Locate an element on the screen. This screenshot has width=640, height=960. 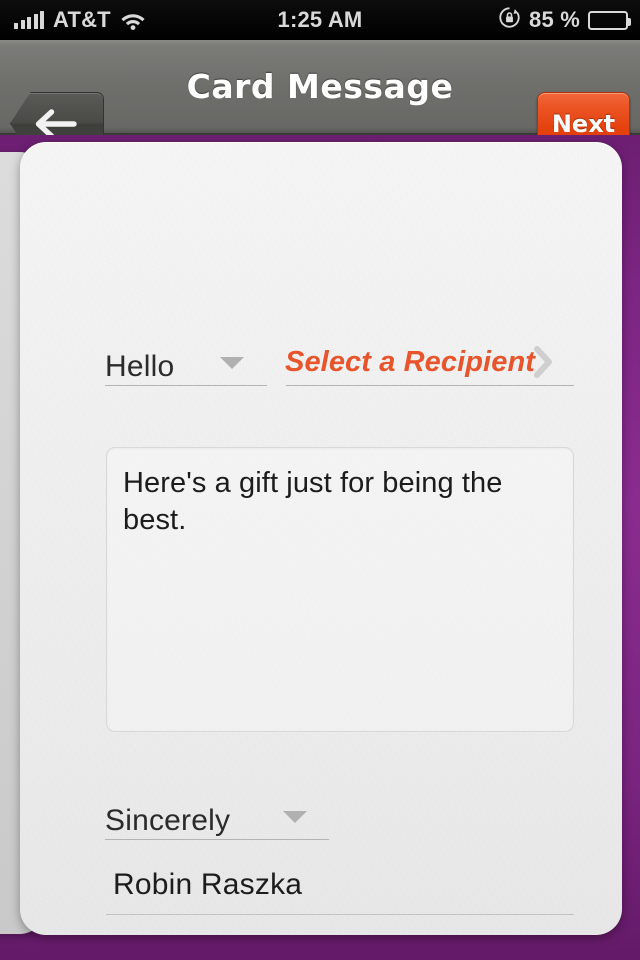
carrier-label: AT&T is located at coordinates (82, 19).